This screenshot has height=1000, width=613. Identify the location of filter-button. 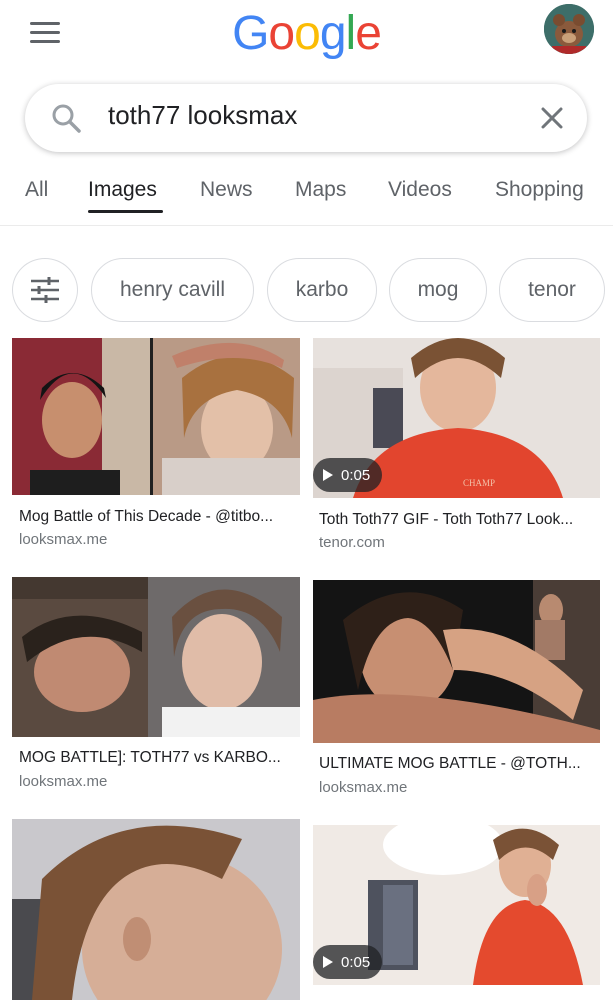
(45, 290).